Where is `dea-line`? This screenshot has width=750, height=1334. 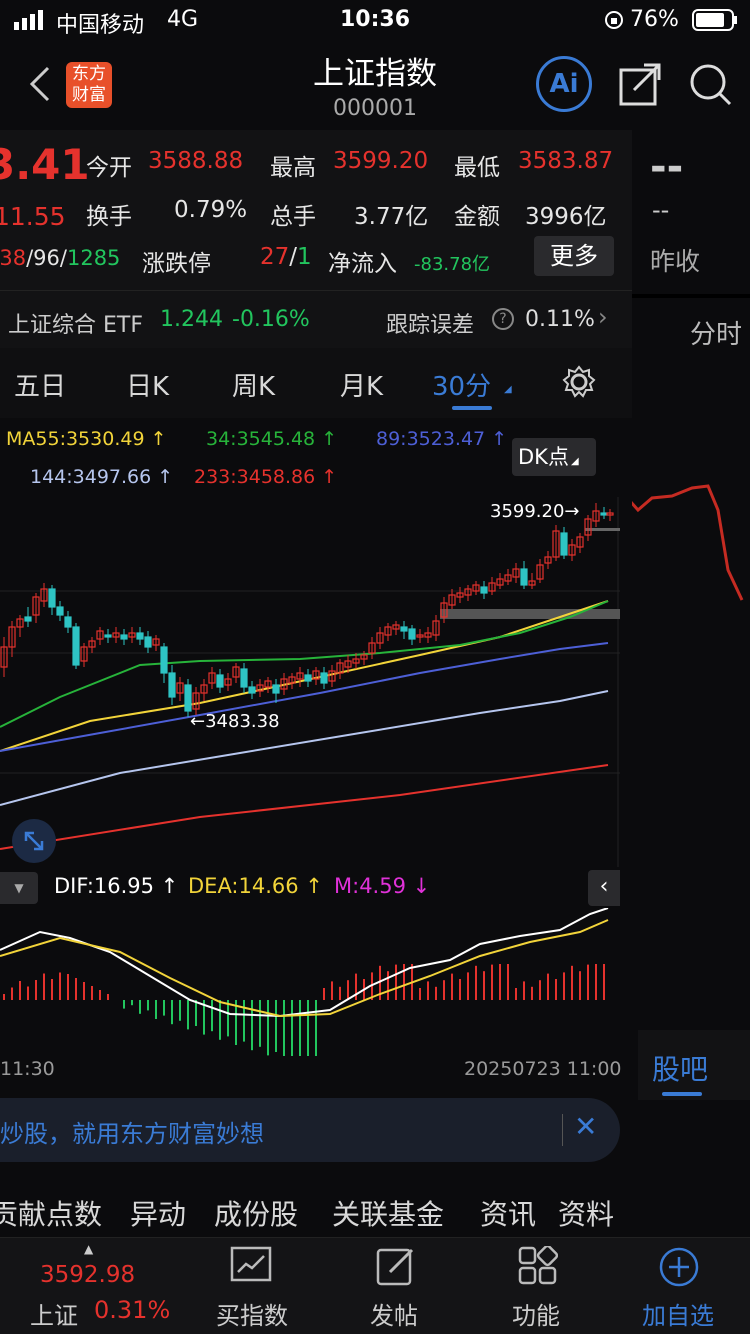
dea-line is located at coordinates (304, 968).